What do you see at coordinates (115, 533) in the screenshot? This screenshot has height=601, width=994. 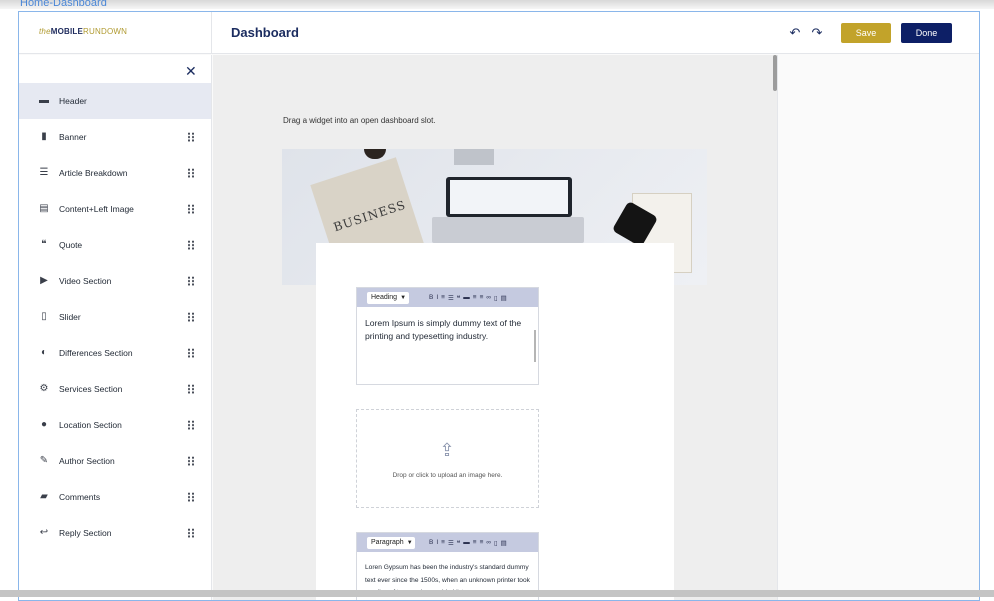 I see `sidebar-item-reply-section: ↩ Reply Section` at bounding box center [115, 533].